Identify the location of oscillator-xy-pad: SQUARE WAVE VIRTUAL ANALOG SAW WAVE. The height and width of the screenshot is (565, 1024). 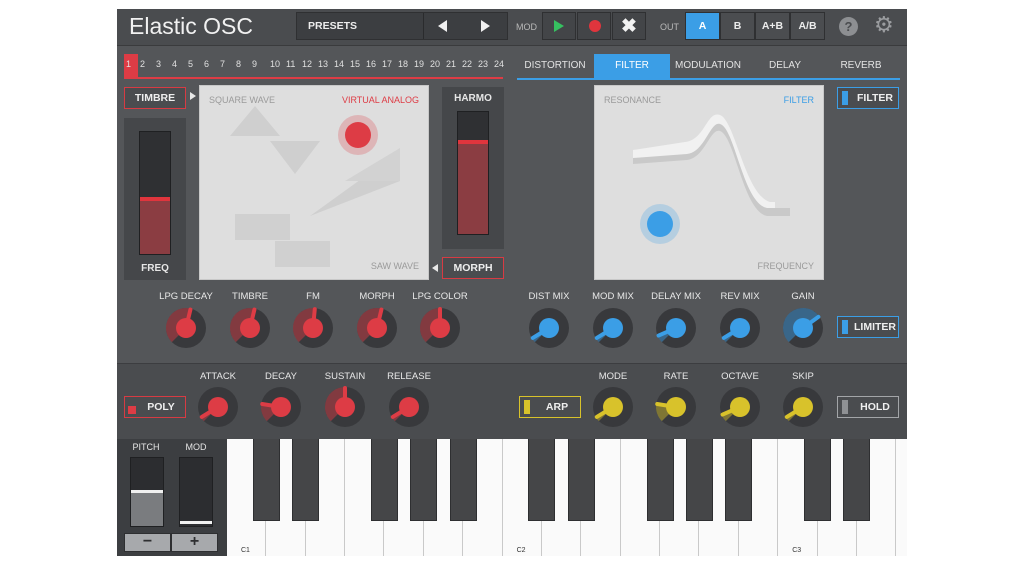
(314, 182).